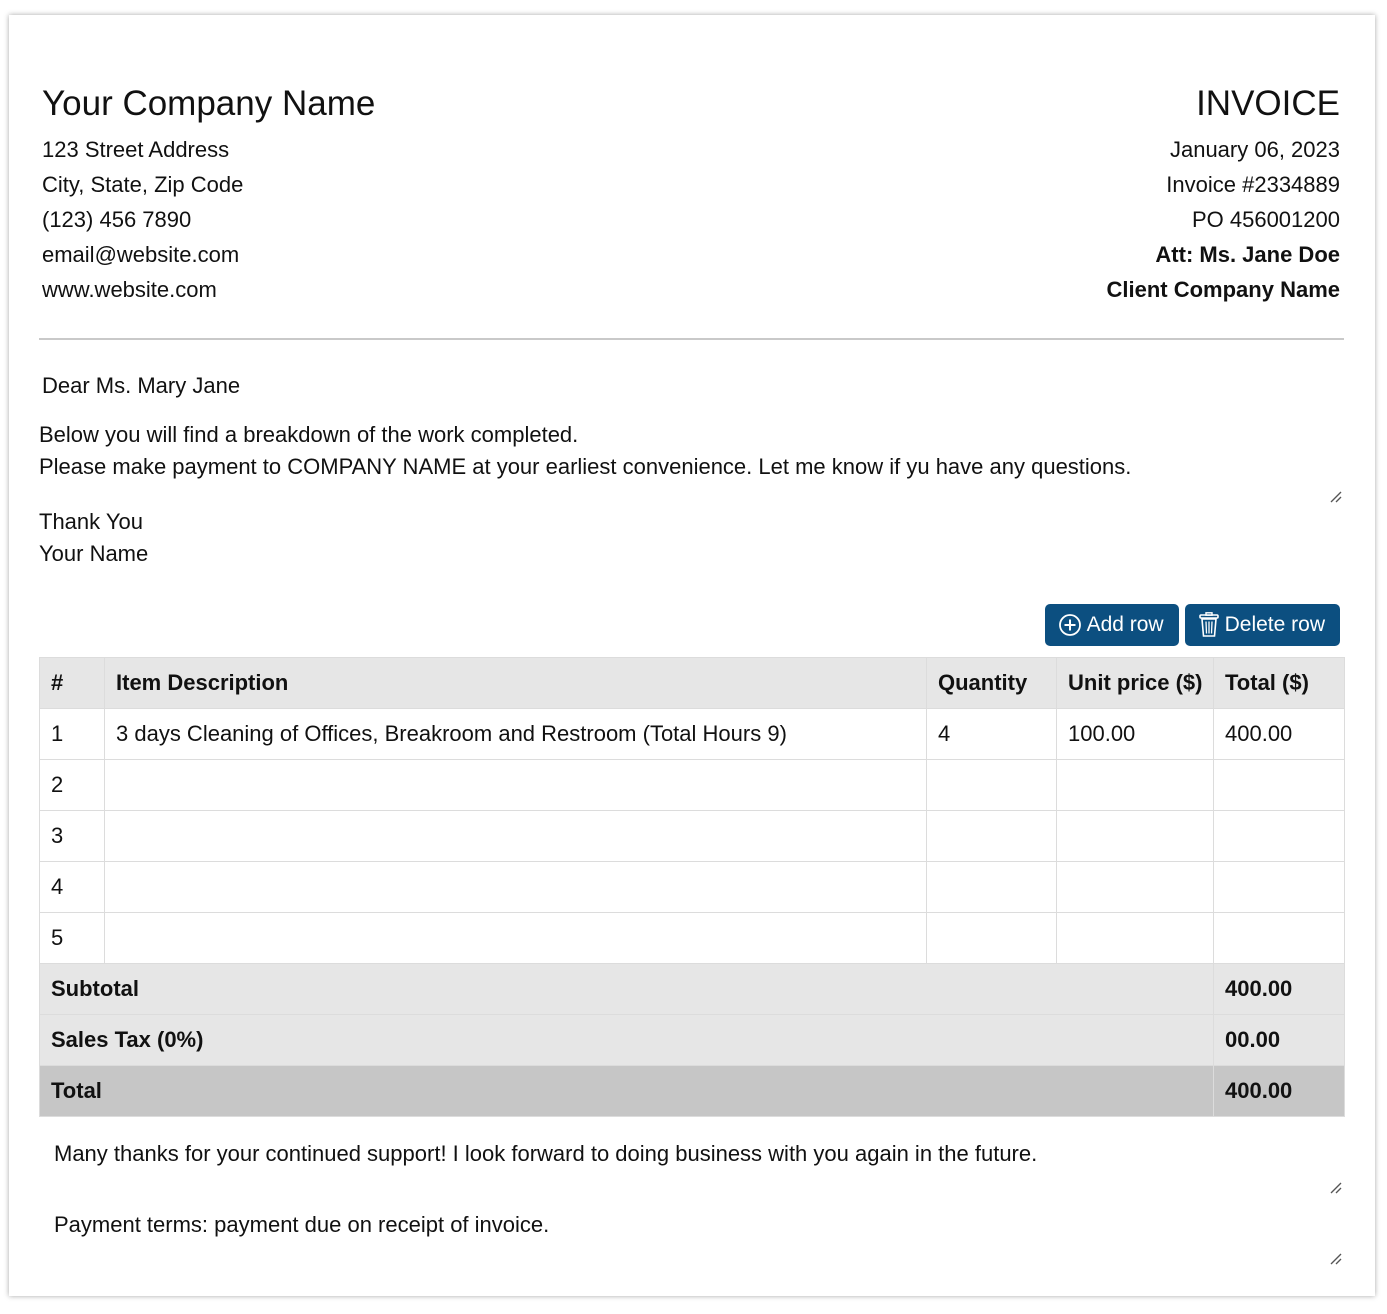  I want to click on table-row: 5, so click(692, 938).